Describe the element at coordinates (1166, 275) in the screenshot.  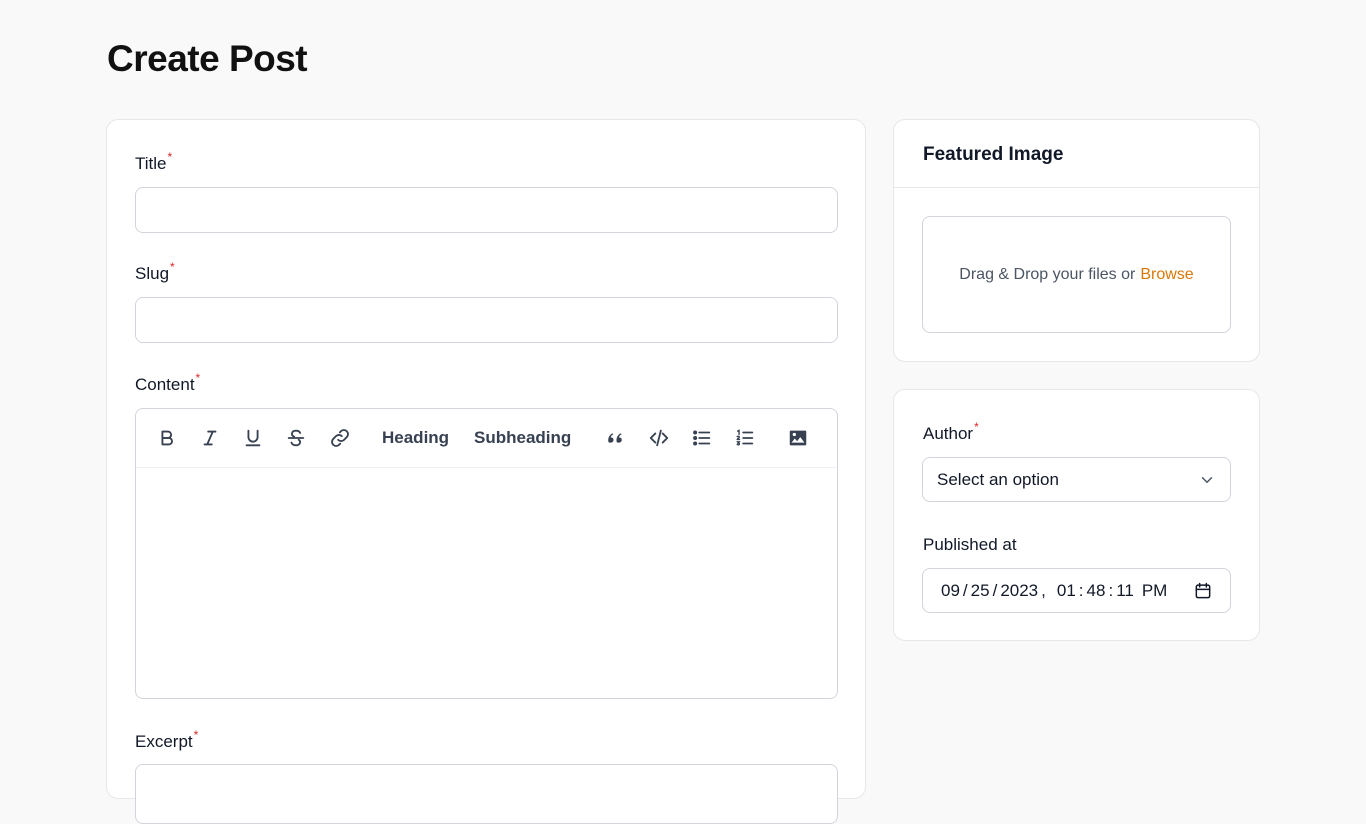
I see `browse-link: Browse` at that location.